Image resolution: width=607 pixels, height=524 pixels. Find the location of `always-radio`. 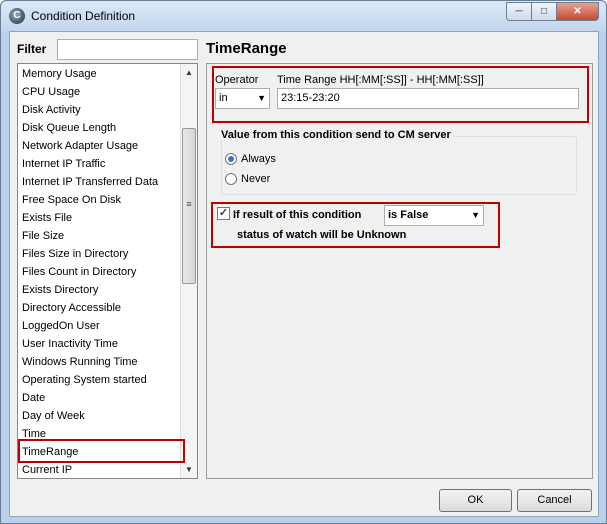

always-radio is located at coordinates (231, 159).